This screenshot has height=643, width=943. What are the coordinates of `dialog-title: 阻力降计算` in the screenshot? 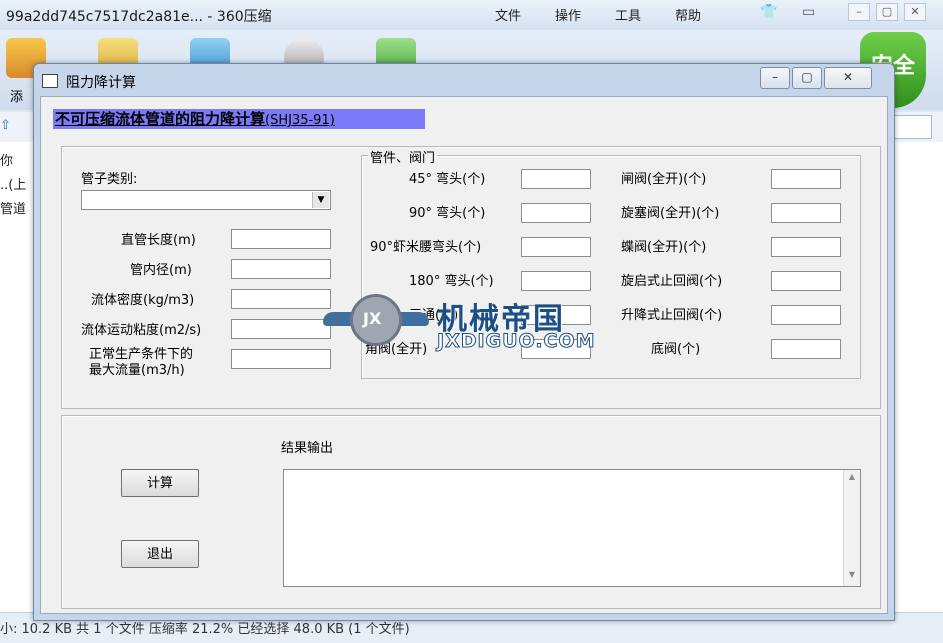 It's located at (101, 83).